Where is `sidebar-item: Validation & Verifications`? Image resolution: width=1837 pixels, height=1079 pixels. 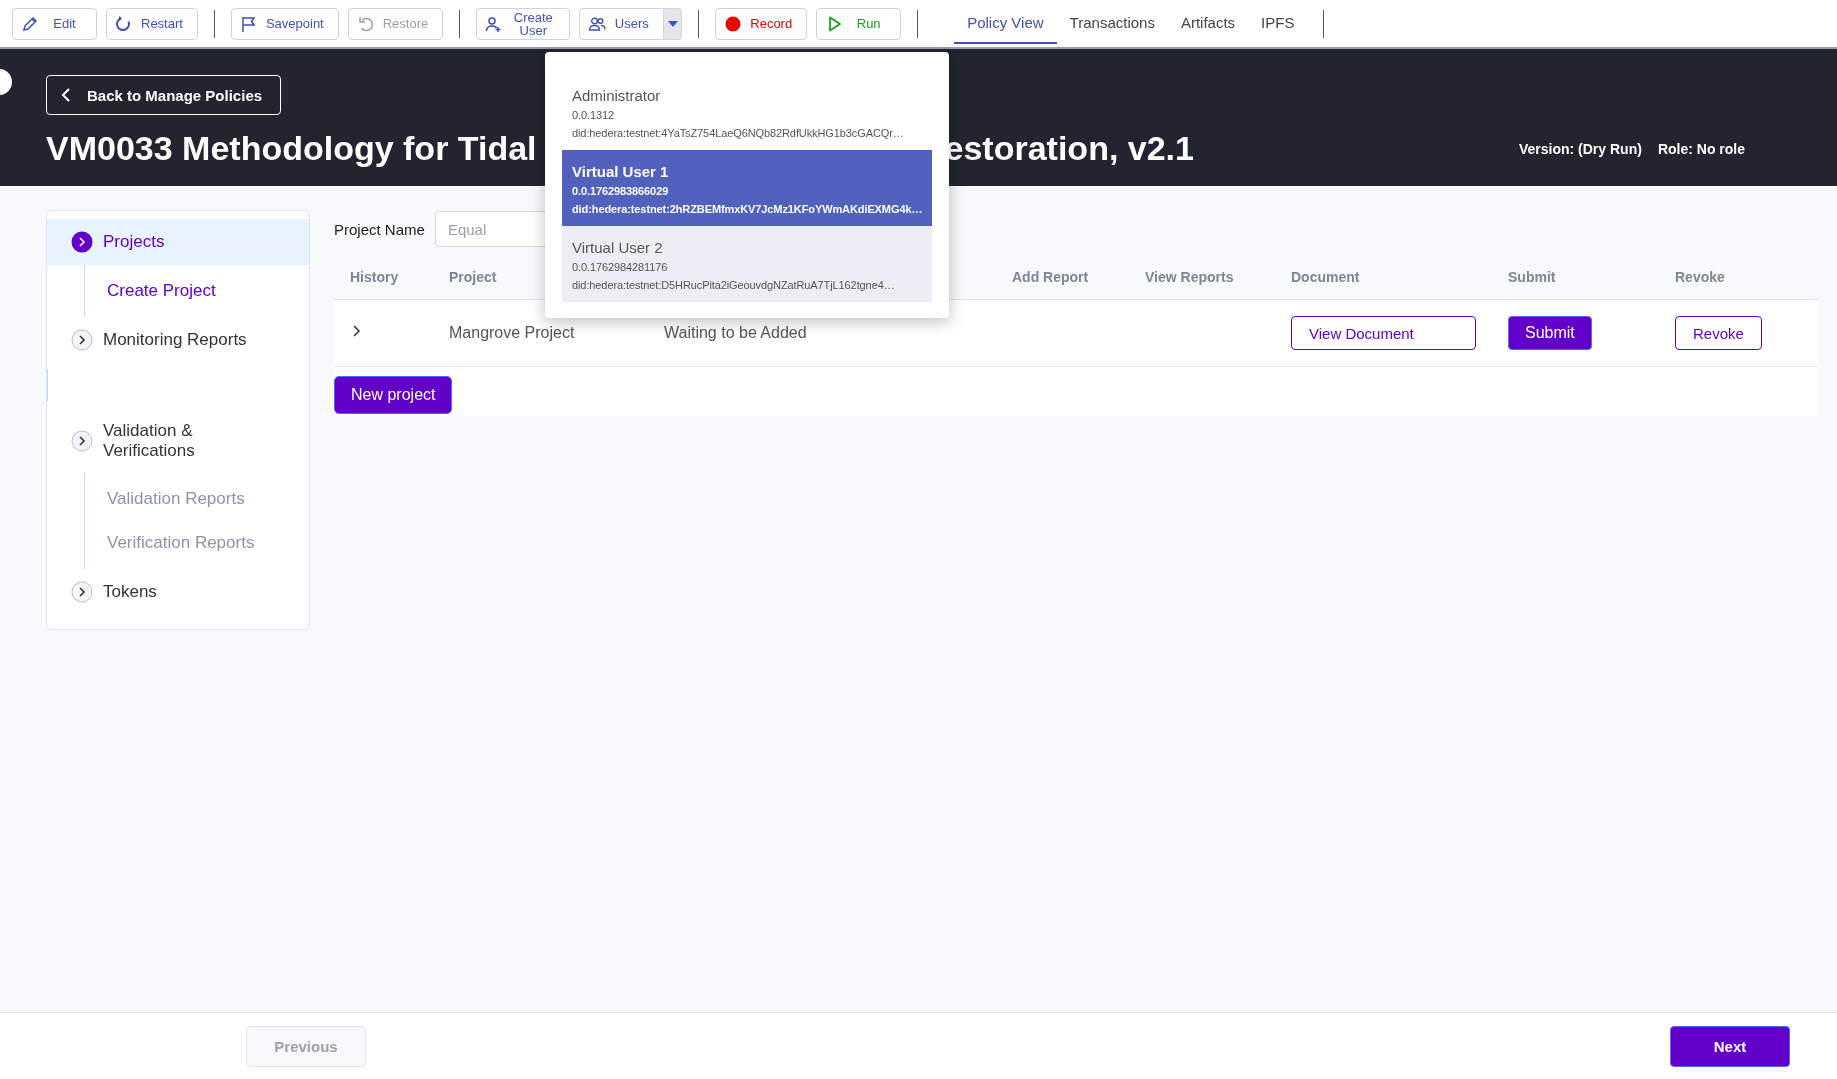
sidebar-item: Validation & Verifications is located at coordinates (178, 441).